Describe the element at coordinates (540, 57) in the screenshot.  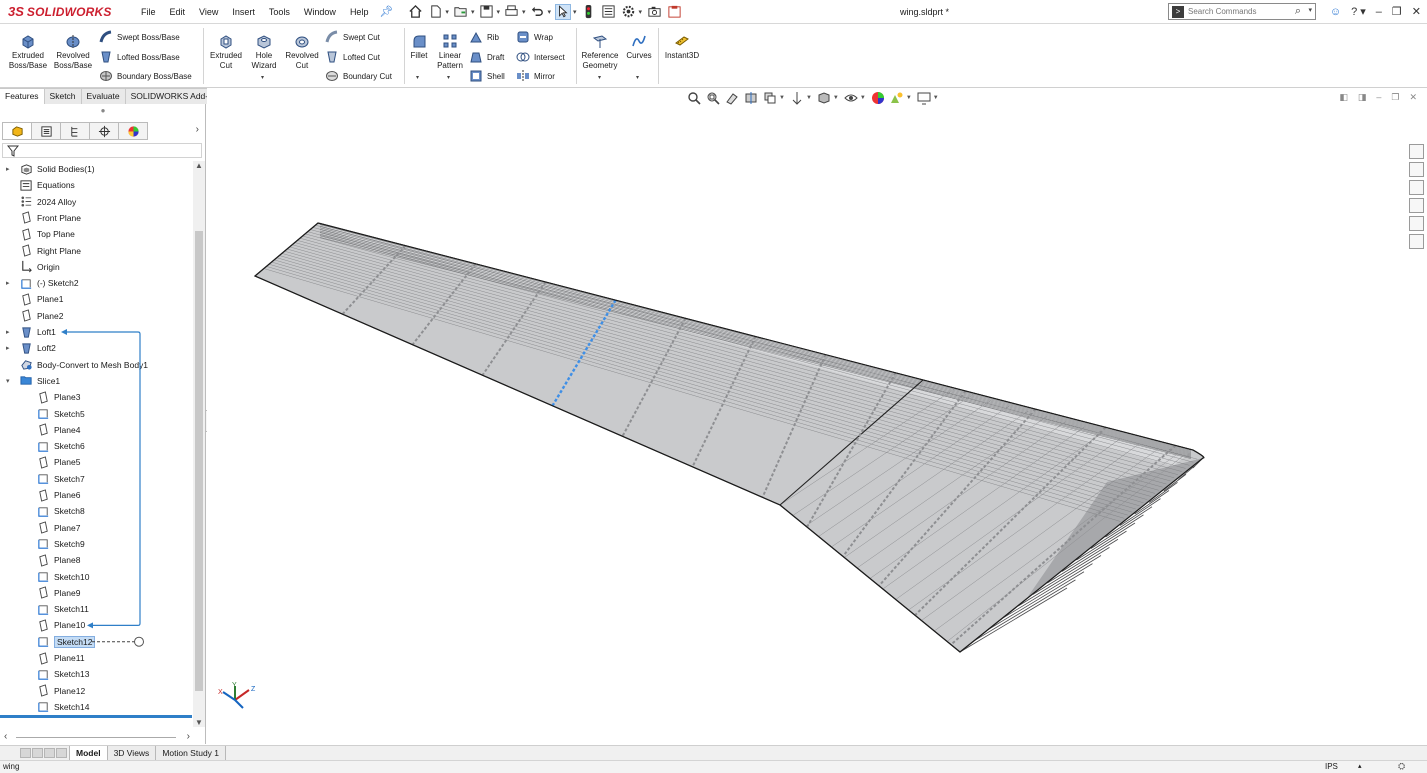
I see `intersect-button: Intersect` at that location.